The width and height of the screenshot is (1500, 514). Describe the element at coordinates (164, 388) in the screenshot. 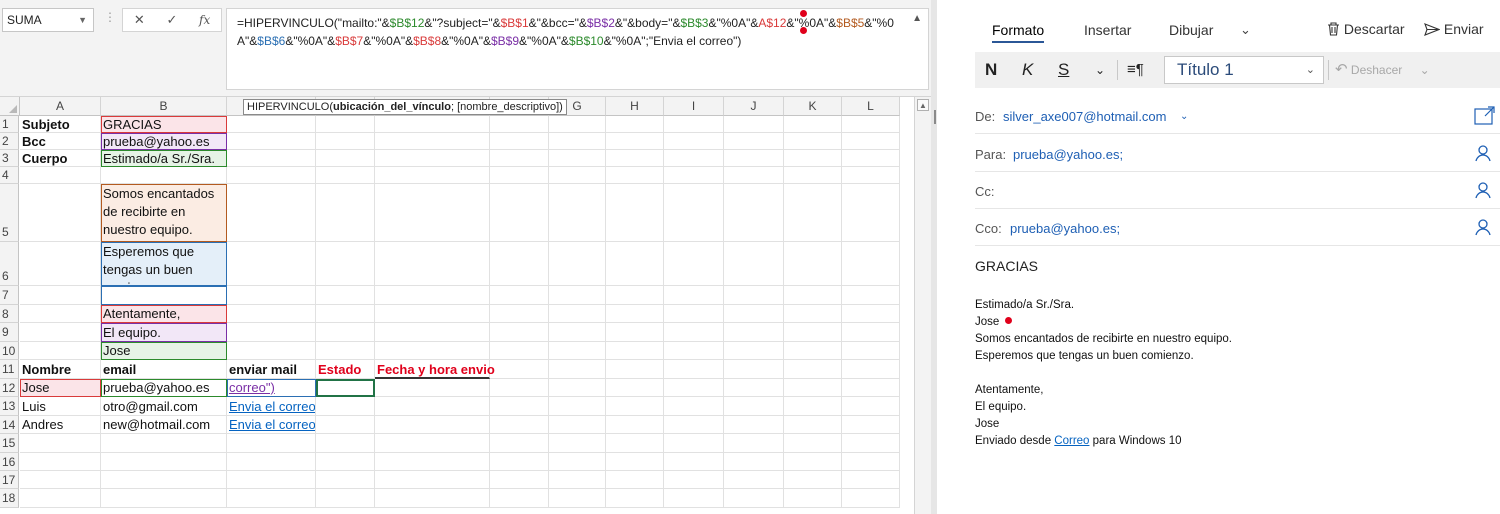

I see `cell-b12: prueba@yahoo.es` at that location.